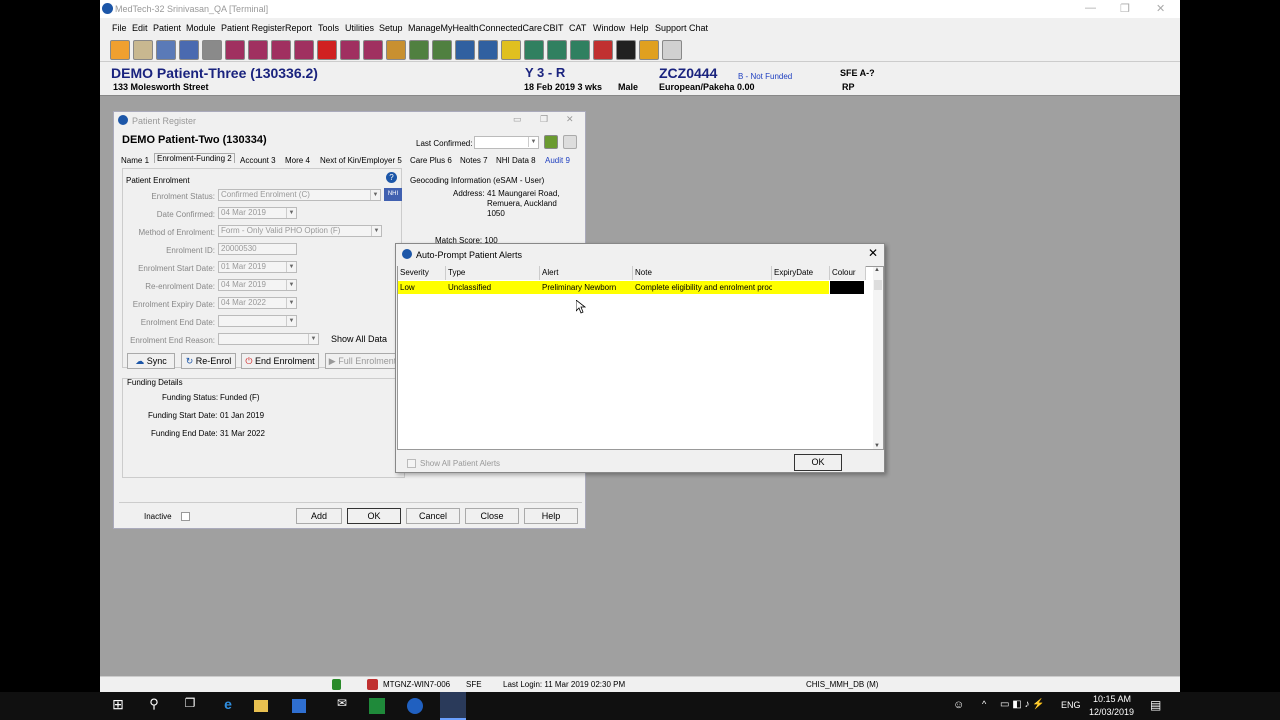 The height and width of the screenshot is (720, 1280). Describe the element at coordinates (359, 28) in the screenshot. I see `menu-utilities: Utilities` at that location.